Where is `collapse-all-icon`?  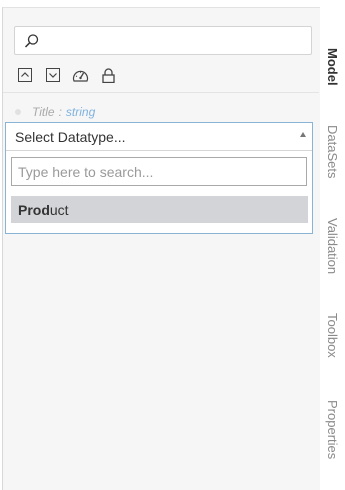 collapse-all-icon is located at coordinates (25, 75).